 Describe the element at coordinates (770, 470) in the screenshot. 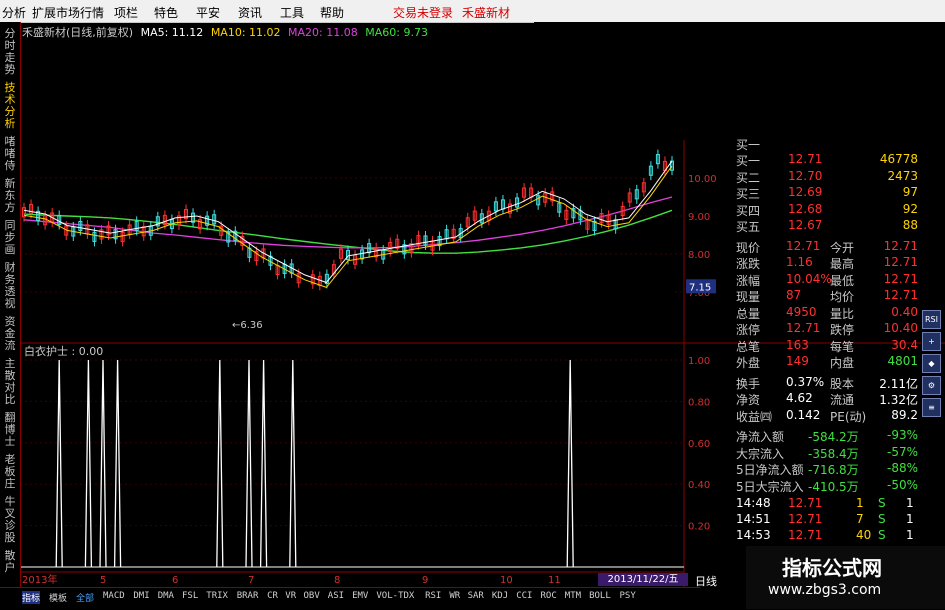

I see `quote-label: 5日净流入额` at that location.